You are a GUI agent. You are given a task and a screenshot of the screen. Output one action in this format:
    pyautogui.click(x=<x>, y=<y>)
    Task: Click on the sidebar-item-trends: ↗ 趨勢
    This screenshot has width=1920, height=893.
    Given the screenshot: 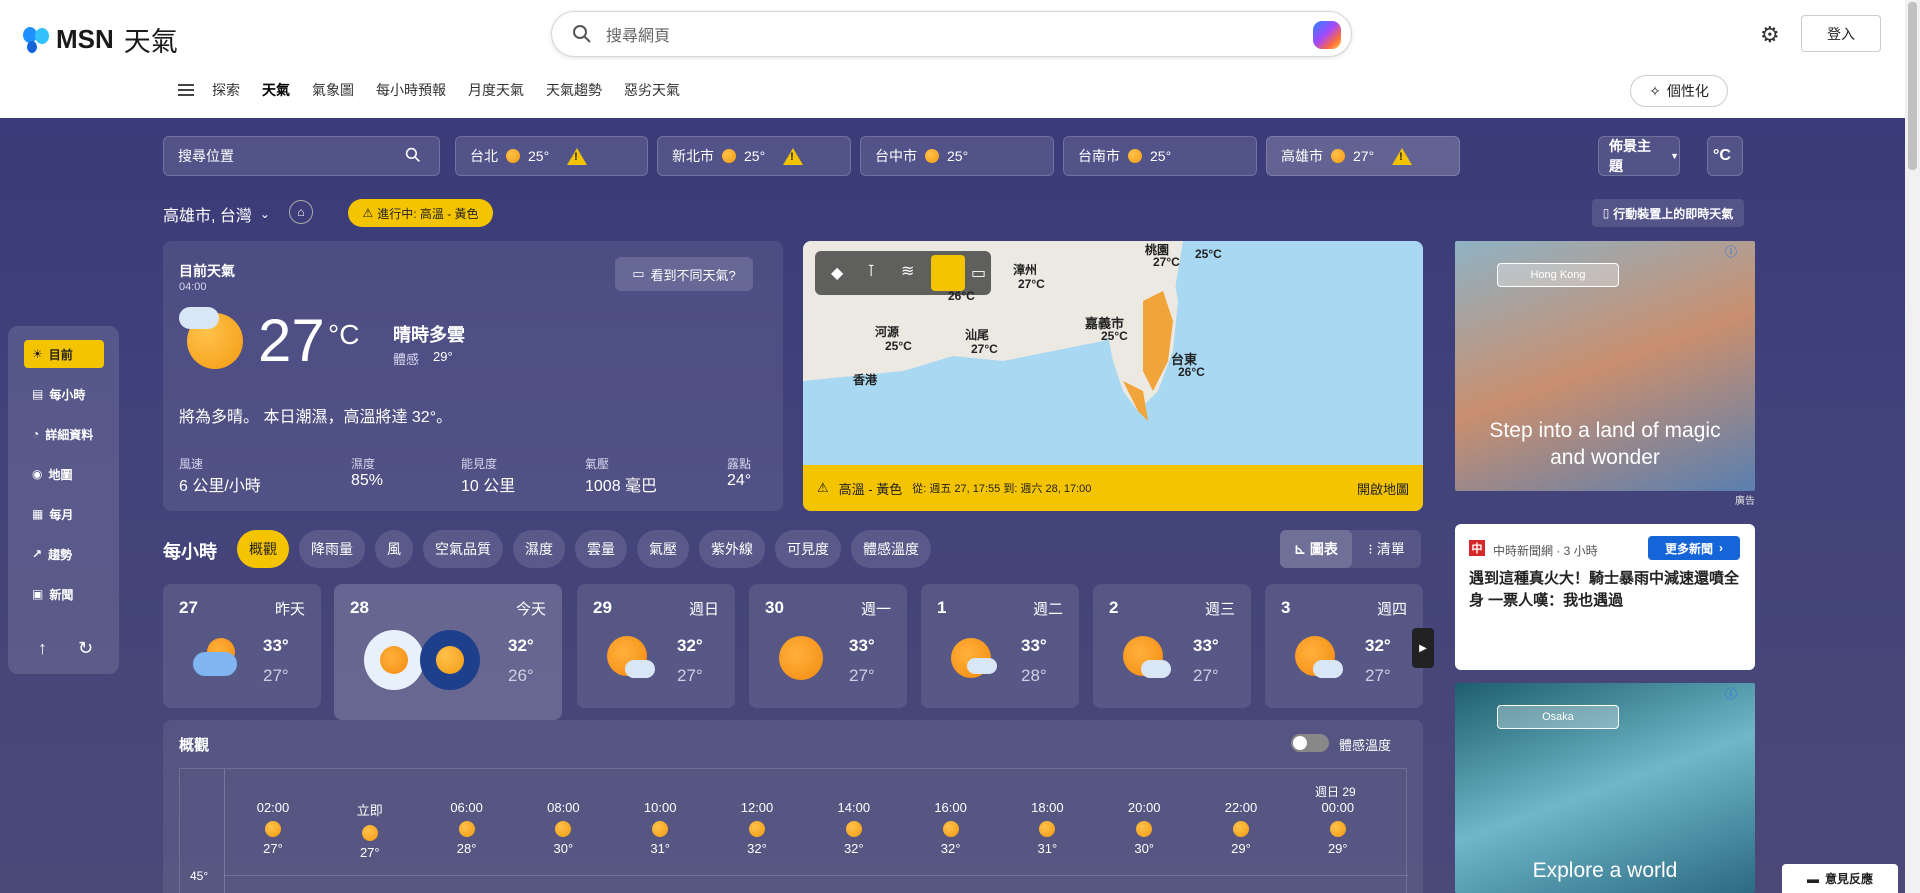 What is the action you would take?
    pyautogui.click(x=64, y=554)
    